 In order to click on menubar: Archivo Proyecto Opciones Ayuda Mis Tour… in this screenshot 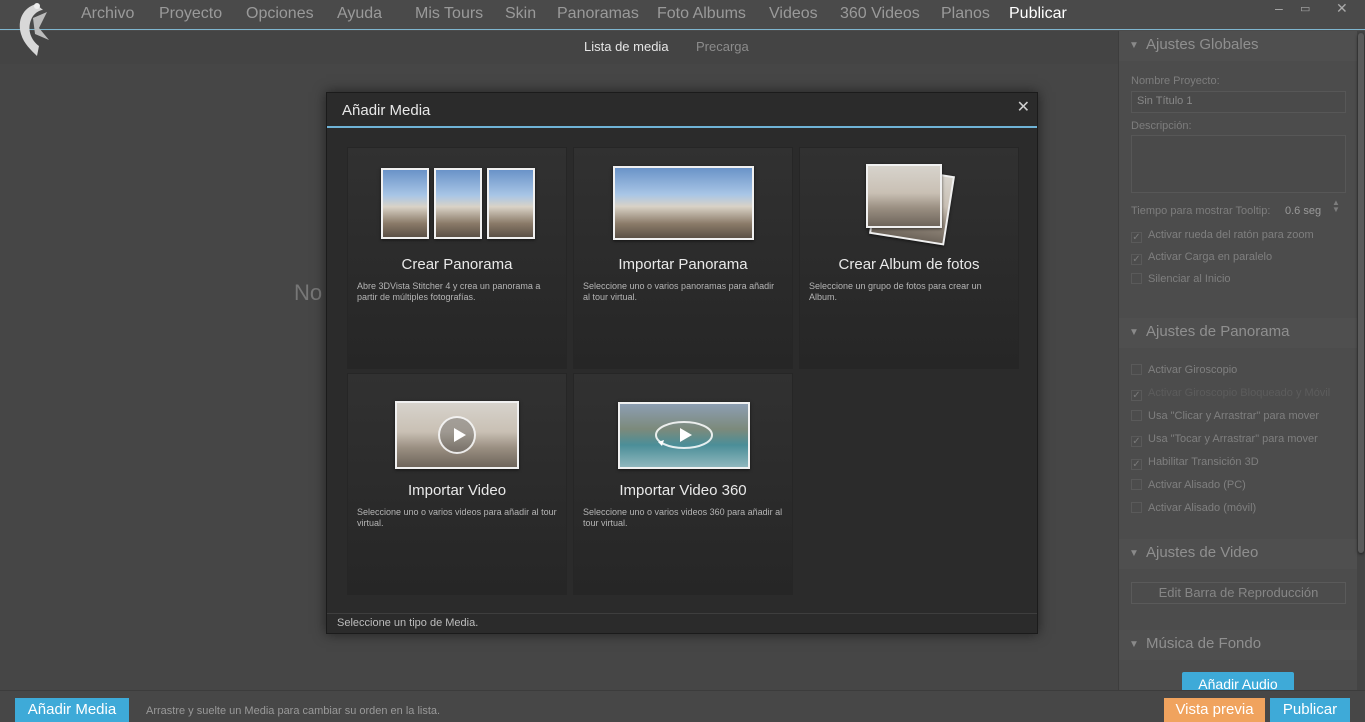, I will do `click(682, 28)`.